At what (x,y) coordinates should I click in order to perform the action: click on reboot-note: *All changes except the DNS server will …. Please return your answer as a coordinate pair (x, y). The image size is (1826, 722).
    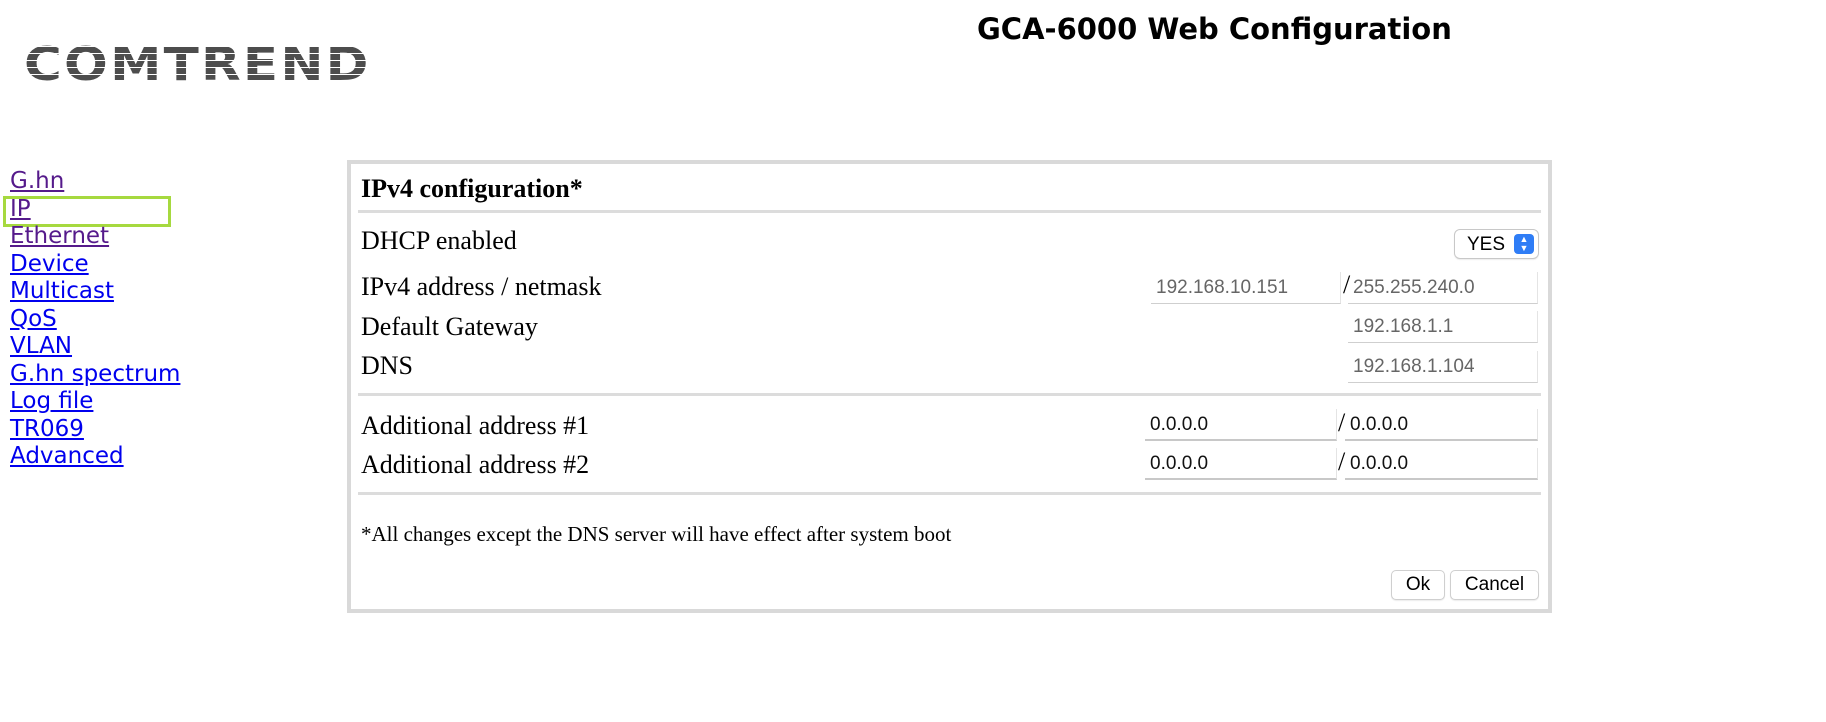
    Looking at the image, I should click on (656, 534).